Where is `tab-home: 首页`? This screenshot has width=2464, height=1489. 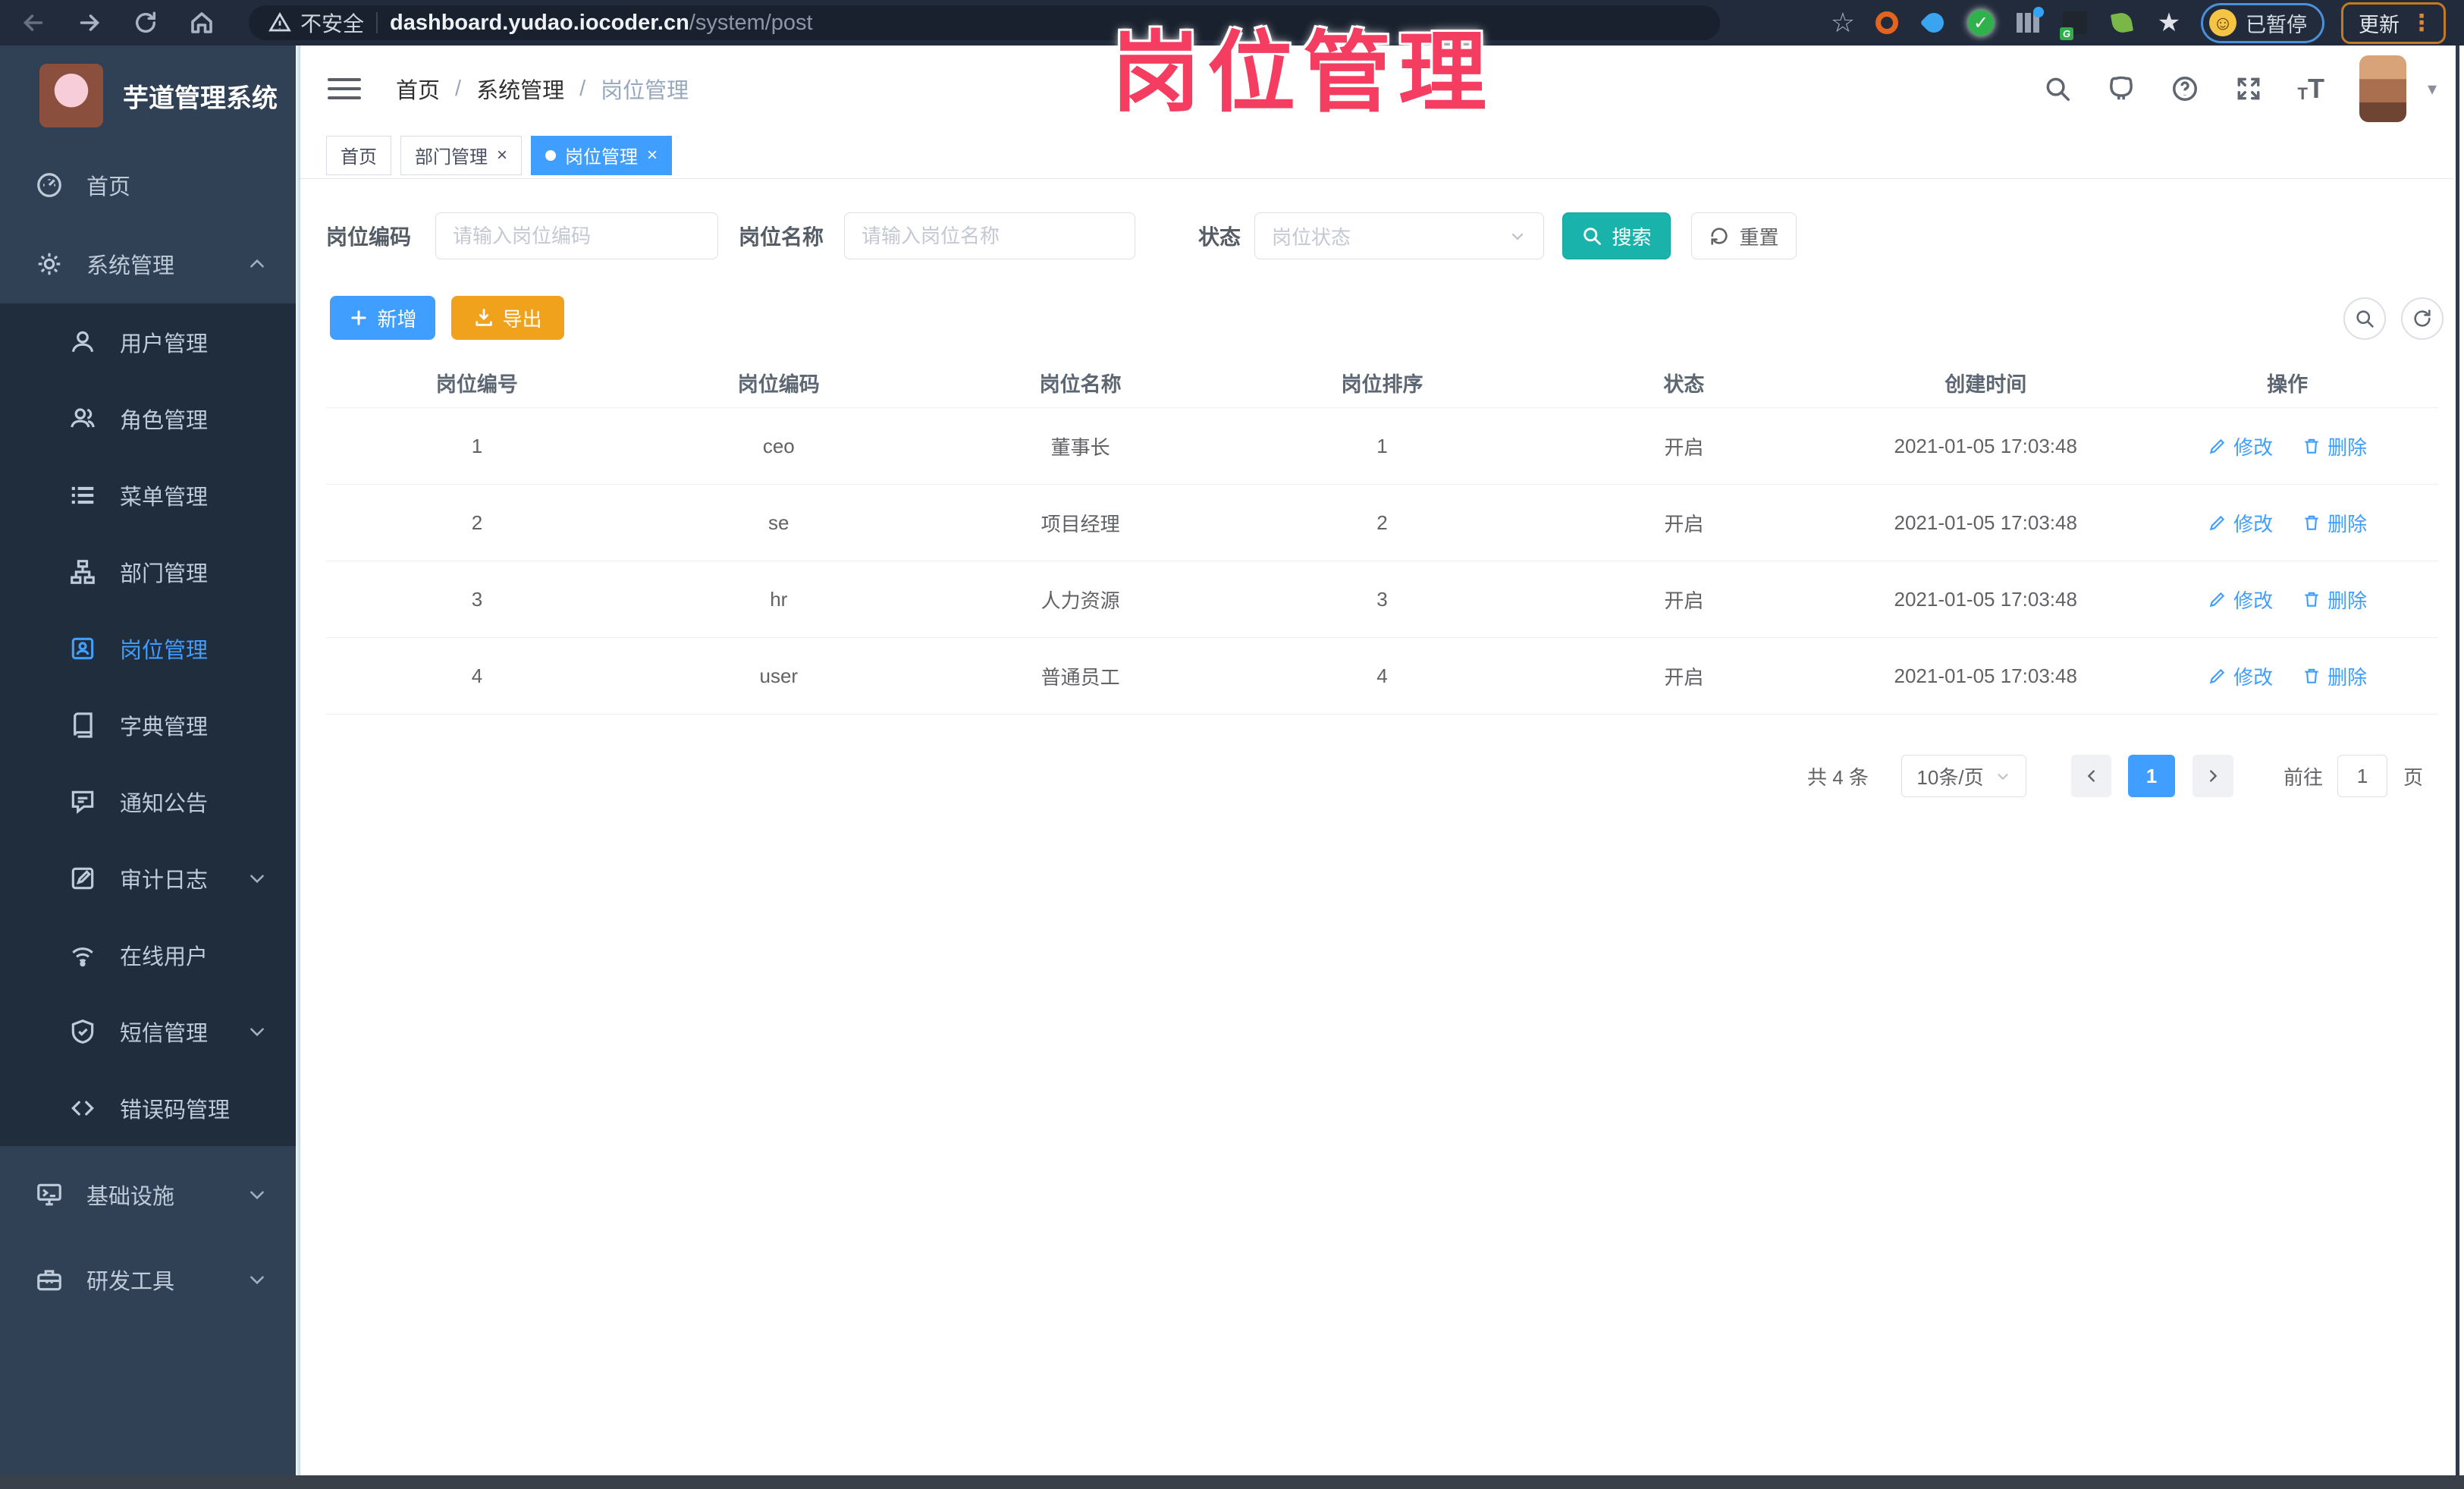 tab-home: 首页 is located at coordinates (359, 155).